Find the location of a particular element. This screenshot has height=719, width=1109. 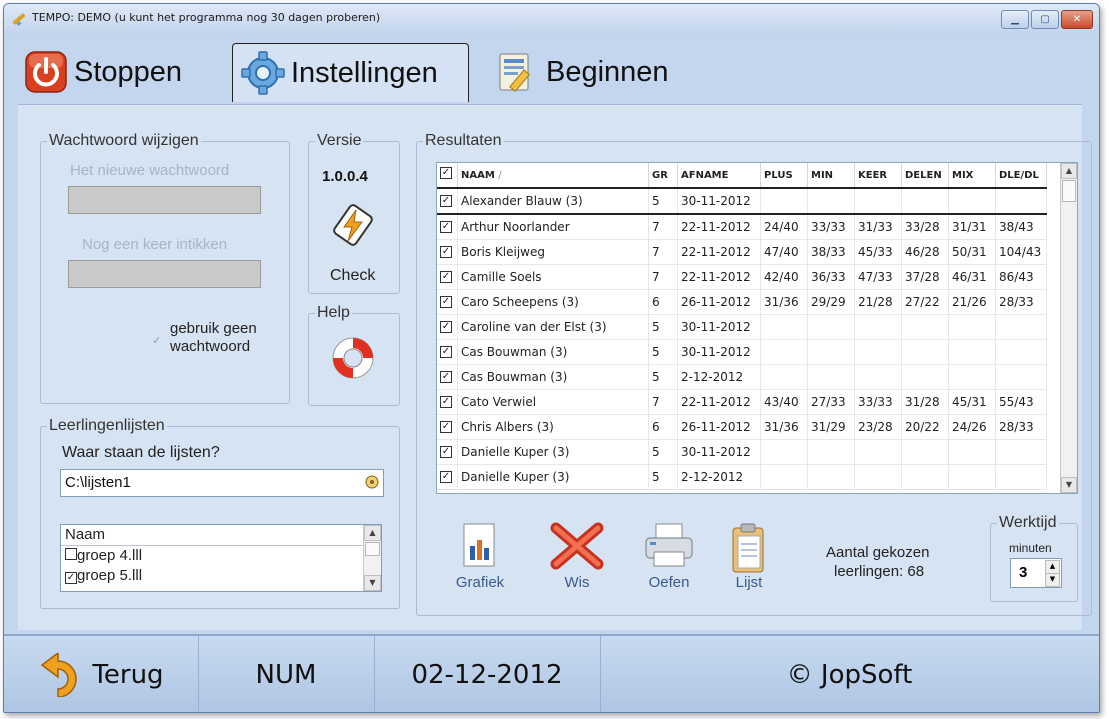

back-button: Terug is located at coordinates (101, 674).